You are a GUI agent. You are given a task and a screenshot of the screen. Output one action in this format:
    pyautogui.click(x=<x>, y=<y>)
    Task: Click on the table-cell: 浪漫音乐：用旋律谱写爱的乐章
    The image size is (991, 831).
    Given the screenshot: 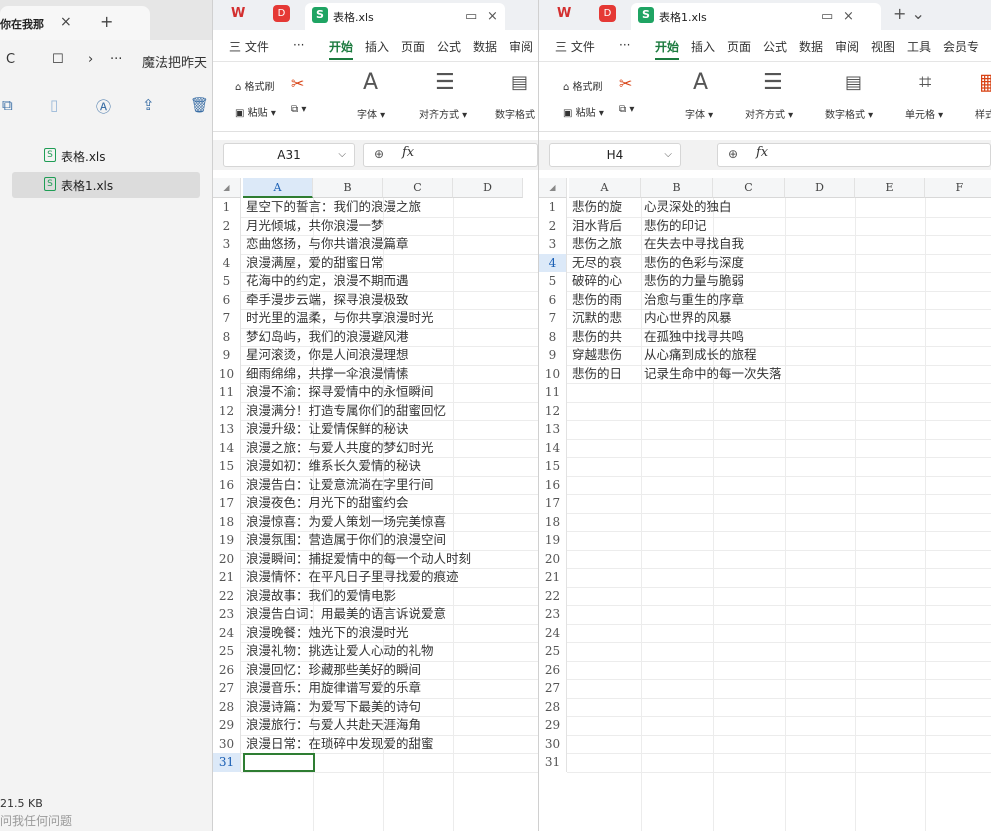 What is the action you would take?
    pyautogui.click(x=333, y=688)
    